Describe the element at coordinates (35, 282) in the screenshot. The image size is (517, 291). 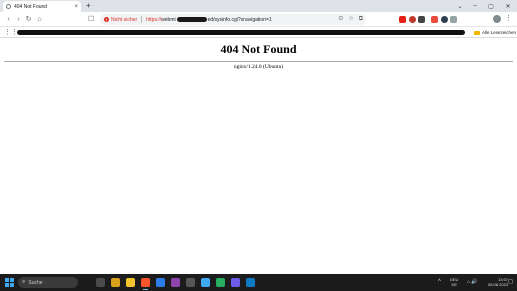
I see `search-placeholder: Suche` at that location.